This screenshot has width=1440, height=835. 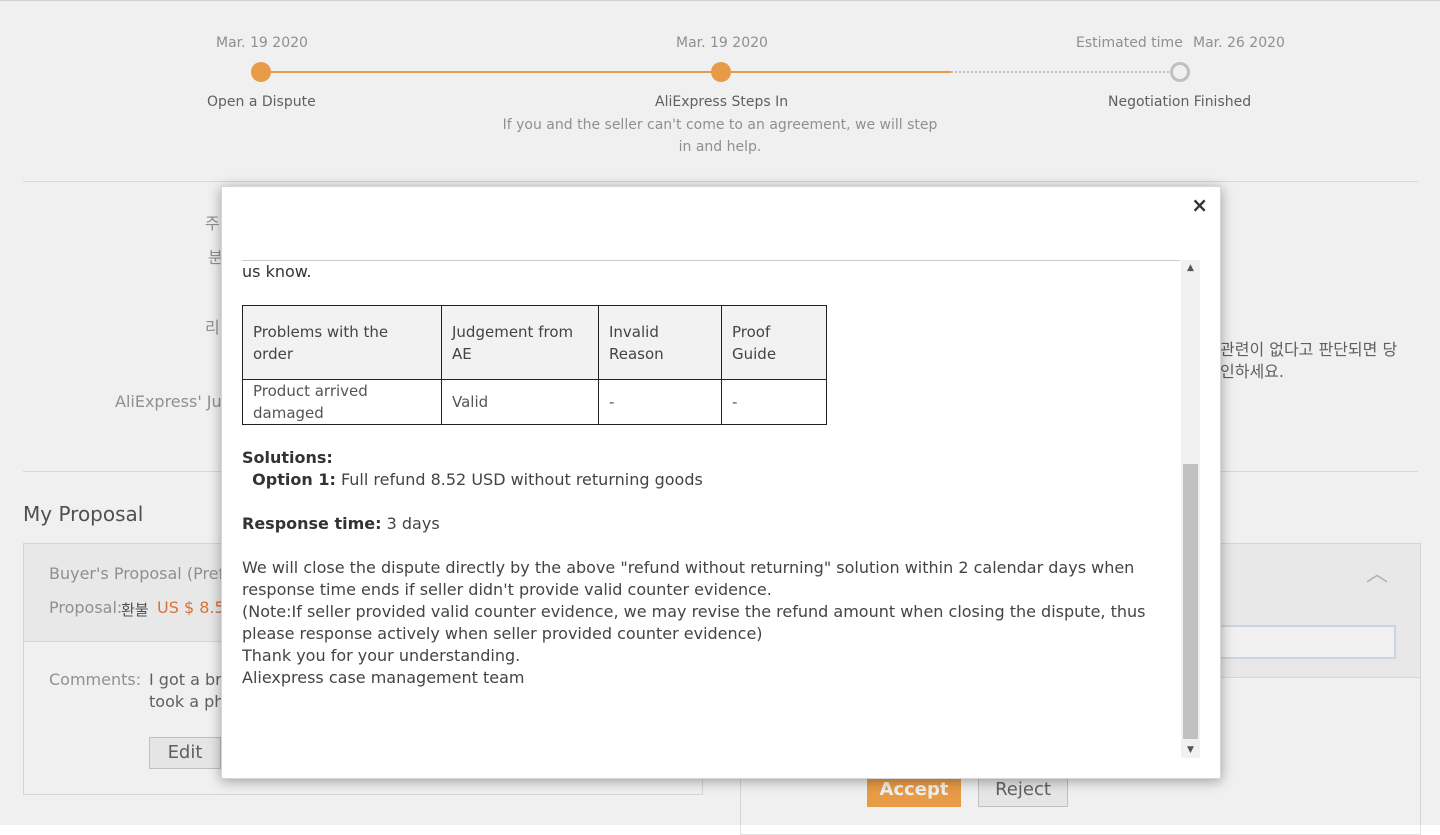 I want to click on table-cell-proof-guide: -, so click(x=774, y=402).